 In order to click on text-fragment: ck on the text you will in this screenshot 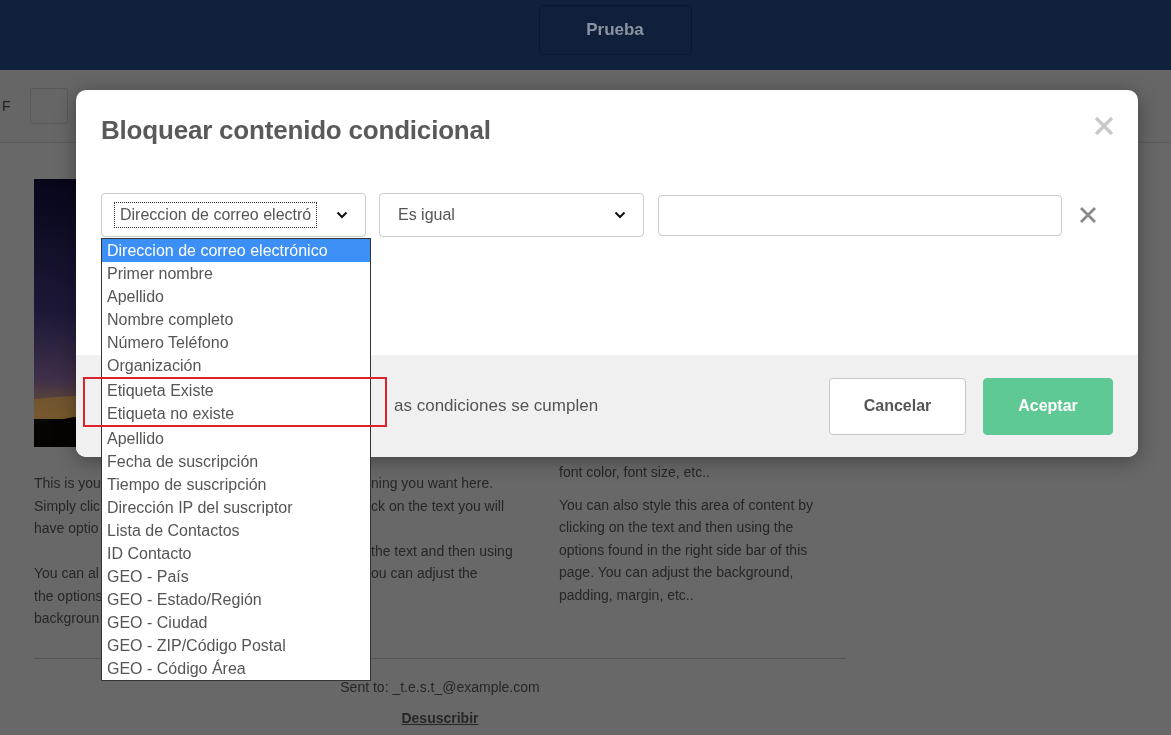, I will do `click(438, 506)`.